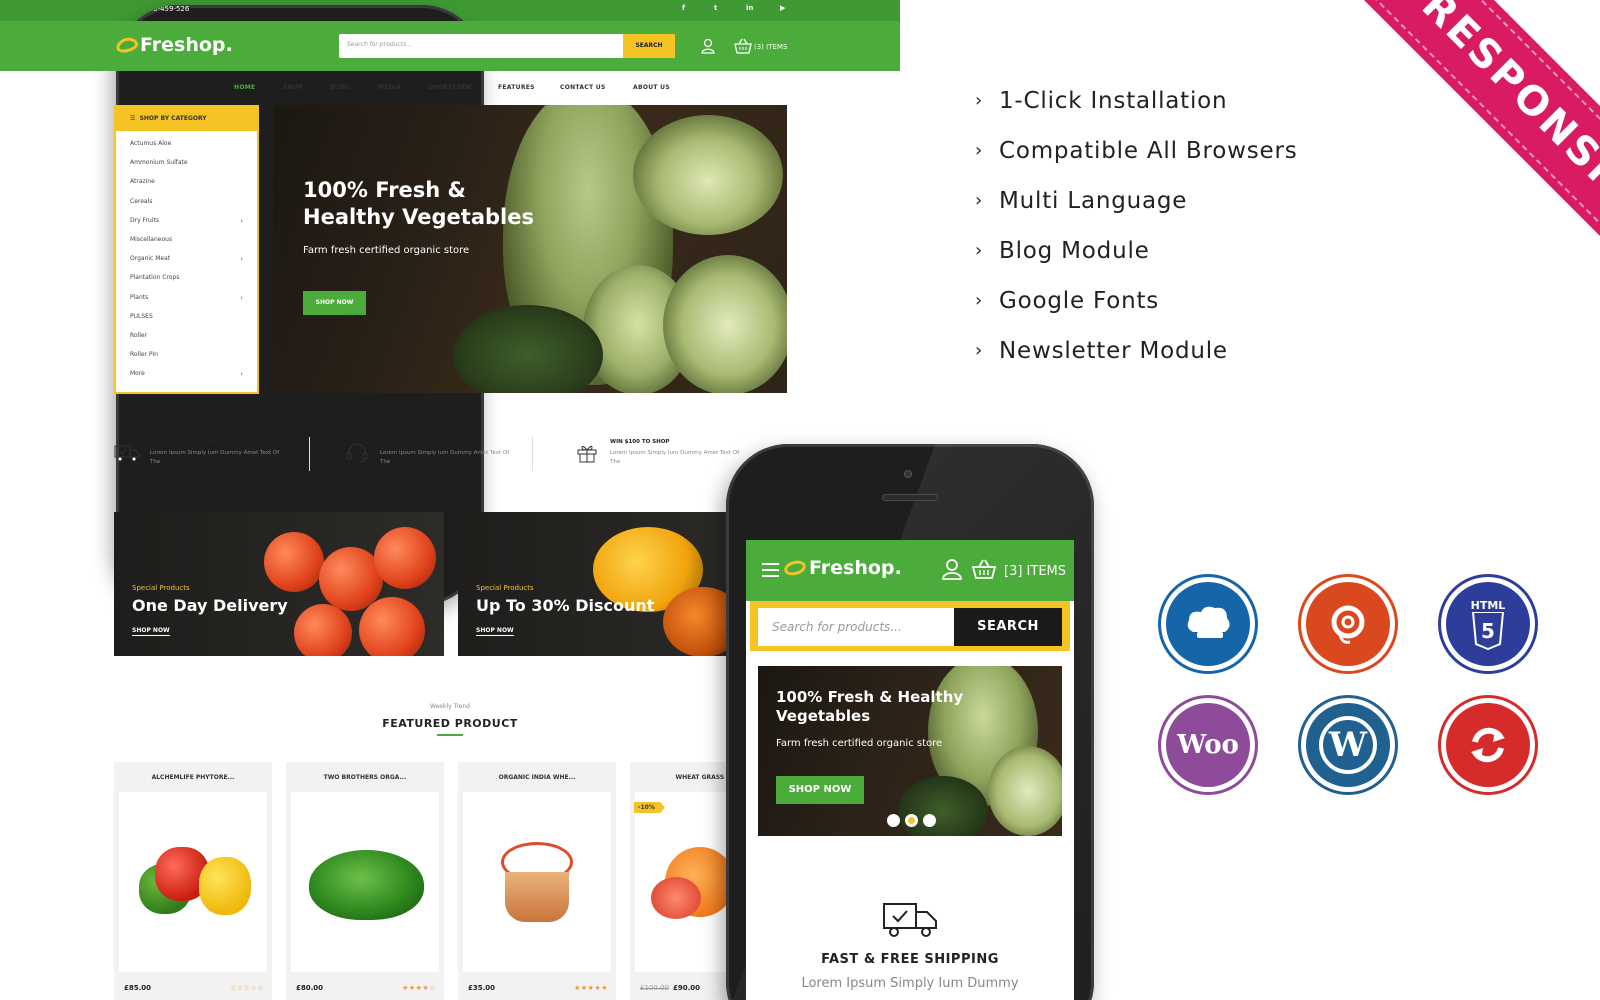  Describe the element at coordinates (516, 87) in the screenshot. I see `nav-features: FEATURES` at that location.